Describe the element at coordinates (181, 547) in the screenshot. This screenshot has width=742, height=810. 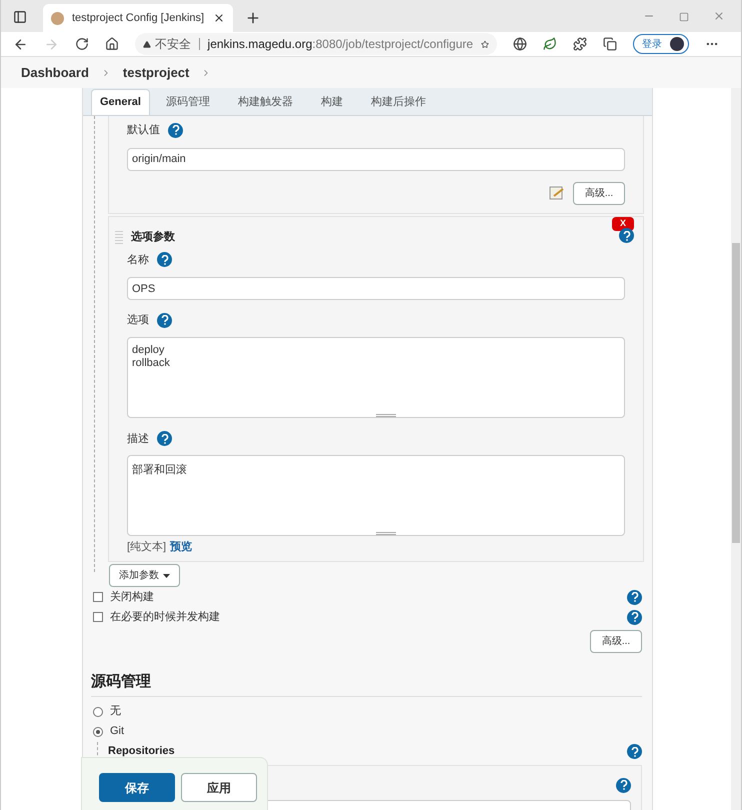
I see `preview-link: 预览` at that location.